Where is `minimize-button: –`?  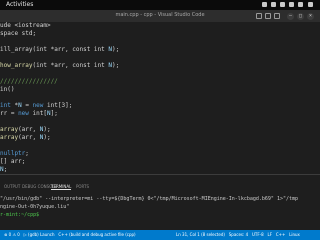
minimize-button: – is located at coordinates (290, 16).